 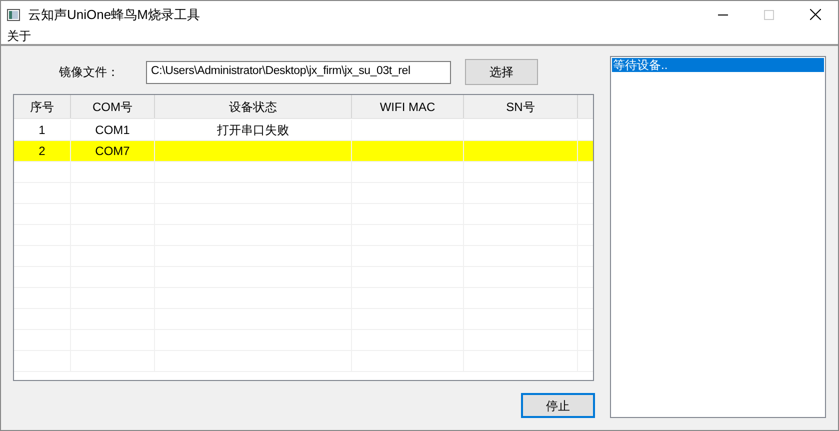 What do you see at coordinates (769, 15) in the screenshot?
I see `maximize-icon` at bounding box center [769, 15].